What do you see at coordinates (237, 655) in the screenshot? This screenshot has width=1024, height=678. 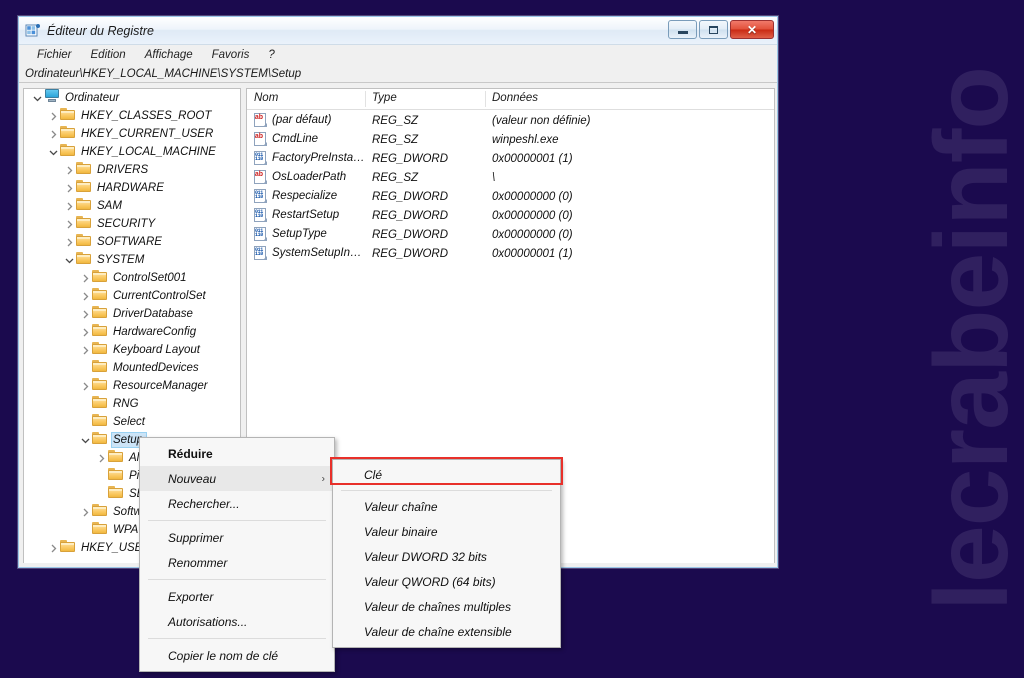 I see `context-menu-item-copier-le-nom-de-cl: Copier le nom de clé` at bounding box center [237, 655].